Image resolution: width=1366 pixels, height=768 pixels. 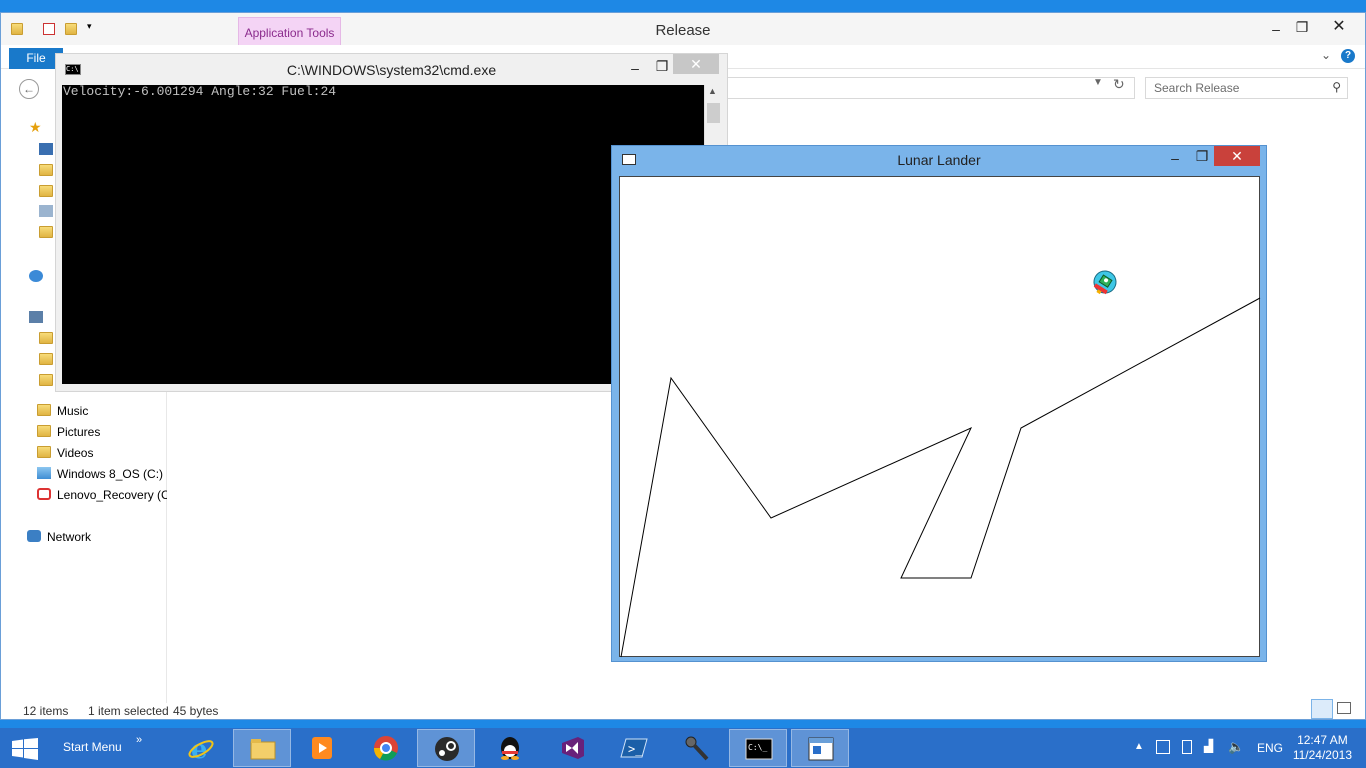 I want to click on powershell-icon: >_, so click(x=634, y=748).